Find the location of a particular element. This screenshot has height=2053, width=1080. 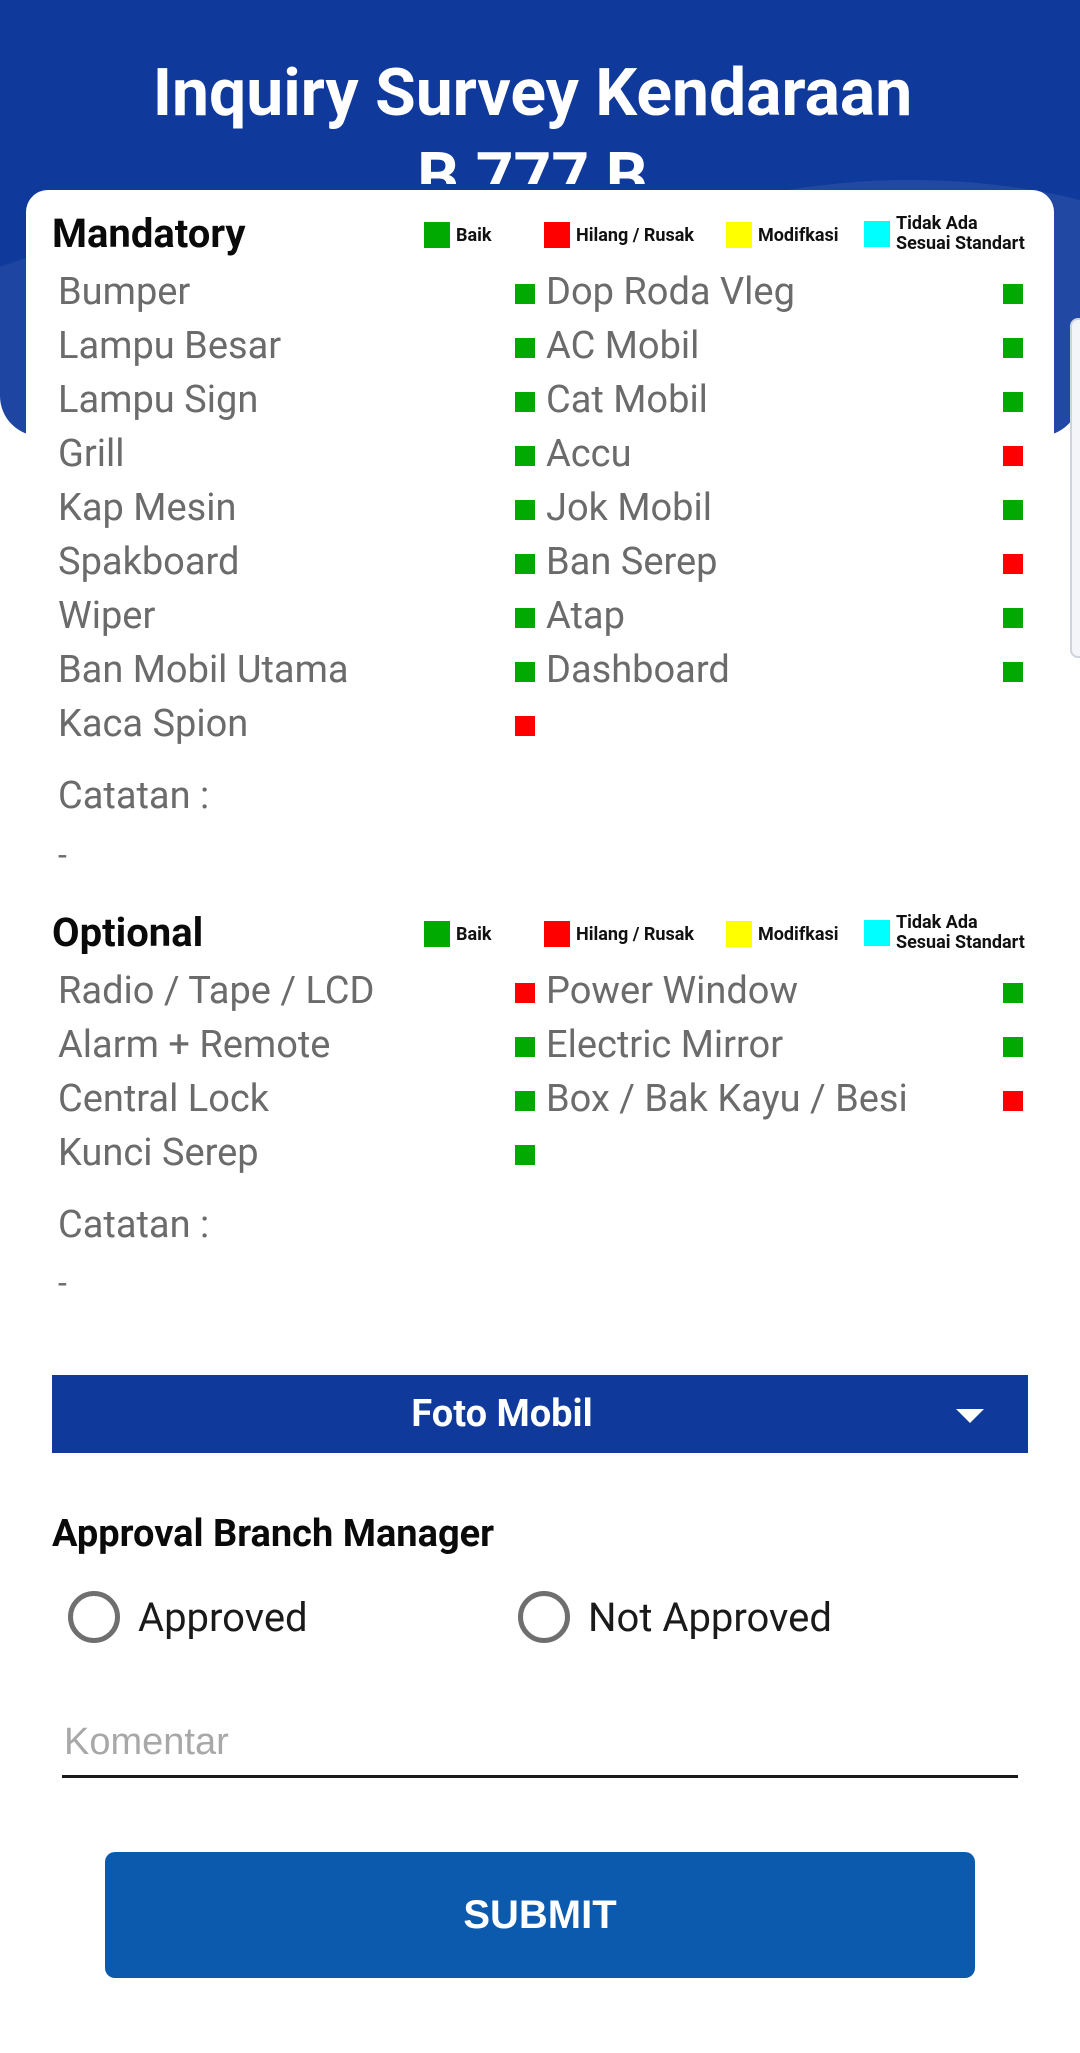

item-label: Electric Mirror is located at coordinates (665, 1045).